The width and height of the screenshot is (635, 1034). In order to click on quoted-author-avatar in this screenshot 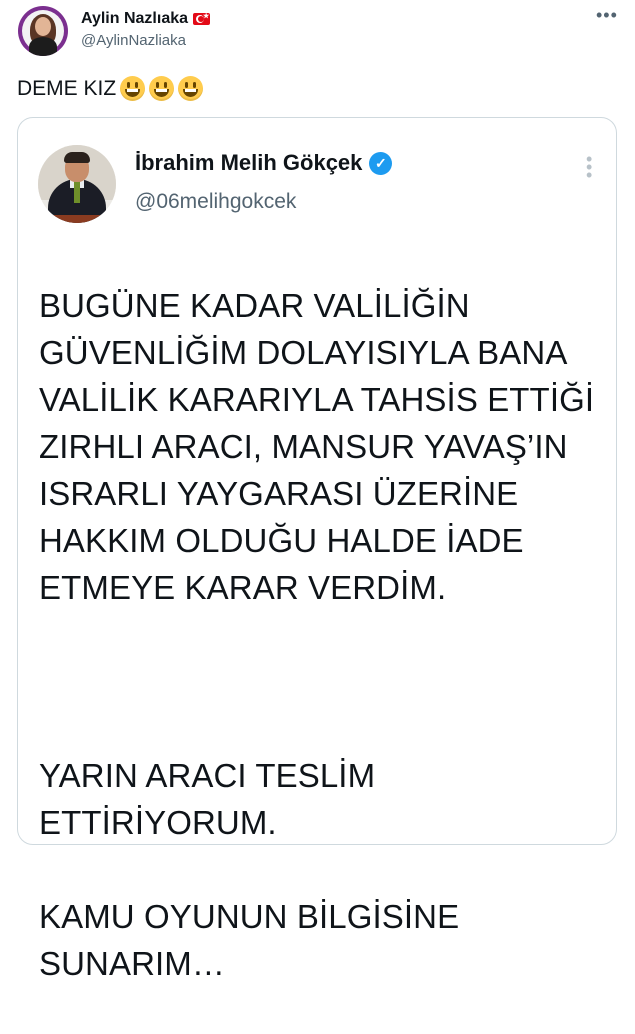, I will do `click(77, 184)`.